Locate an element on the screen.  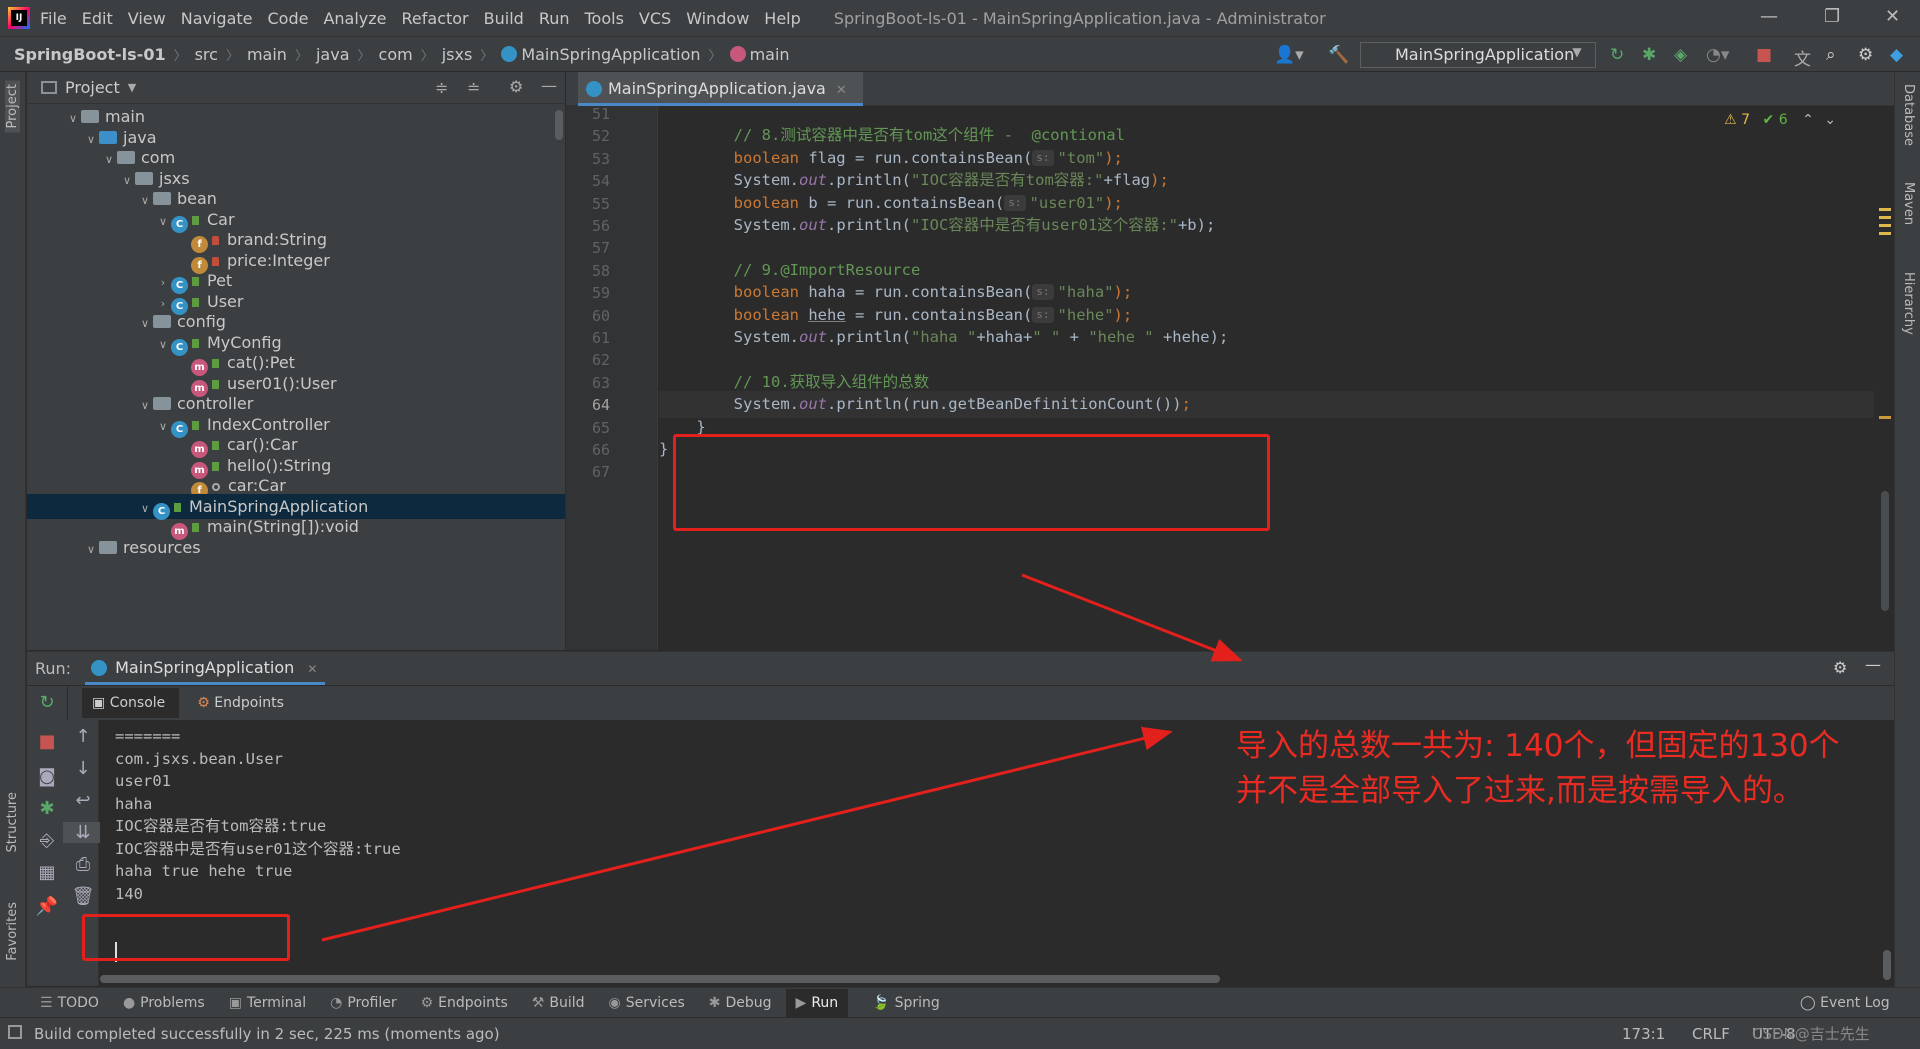
menu-vcs: VCS is located at coordinates (655, 18).